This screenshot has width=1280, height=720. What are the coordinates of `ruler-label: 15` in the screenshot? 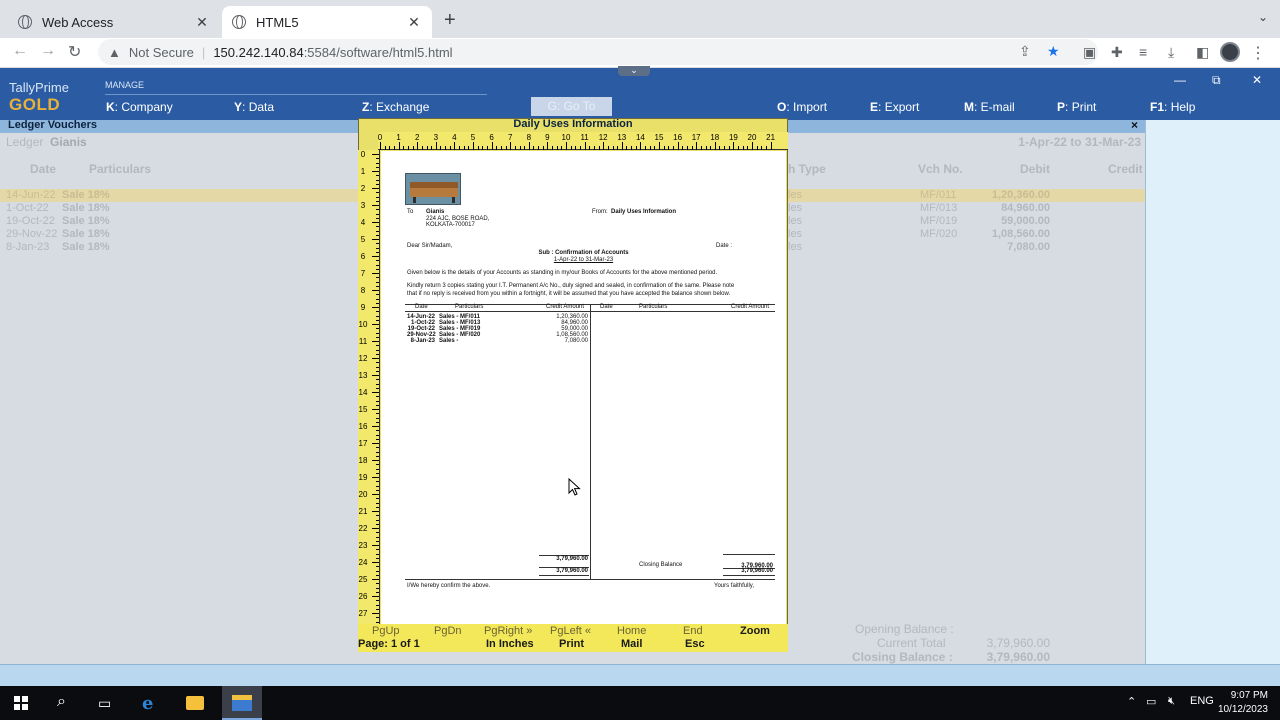 It's located at (363, 409).